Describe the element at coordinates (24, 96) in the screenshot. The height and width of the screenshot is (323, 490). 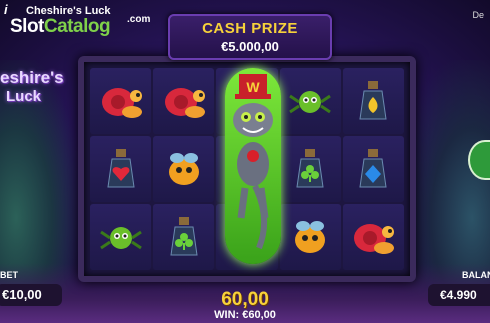
I see `logo-line2: Luck` at that location.